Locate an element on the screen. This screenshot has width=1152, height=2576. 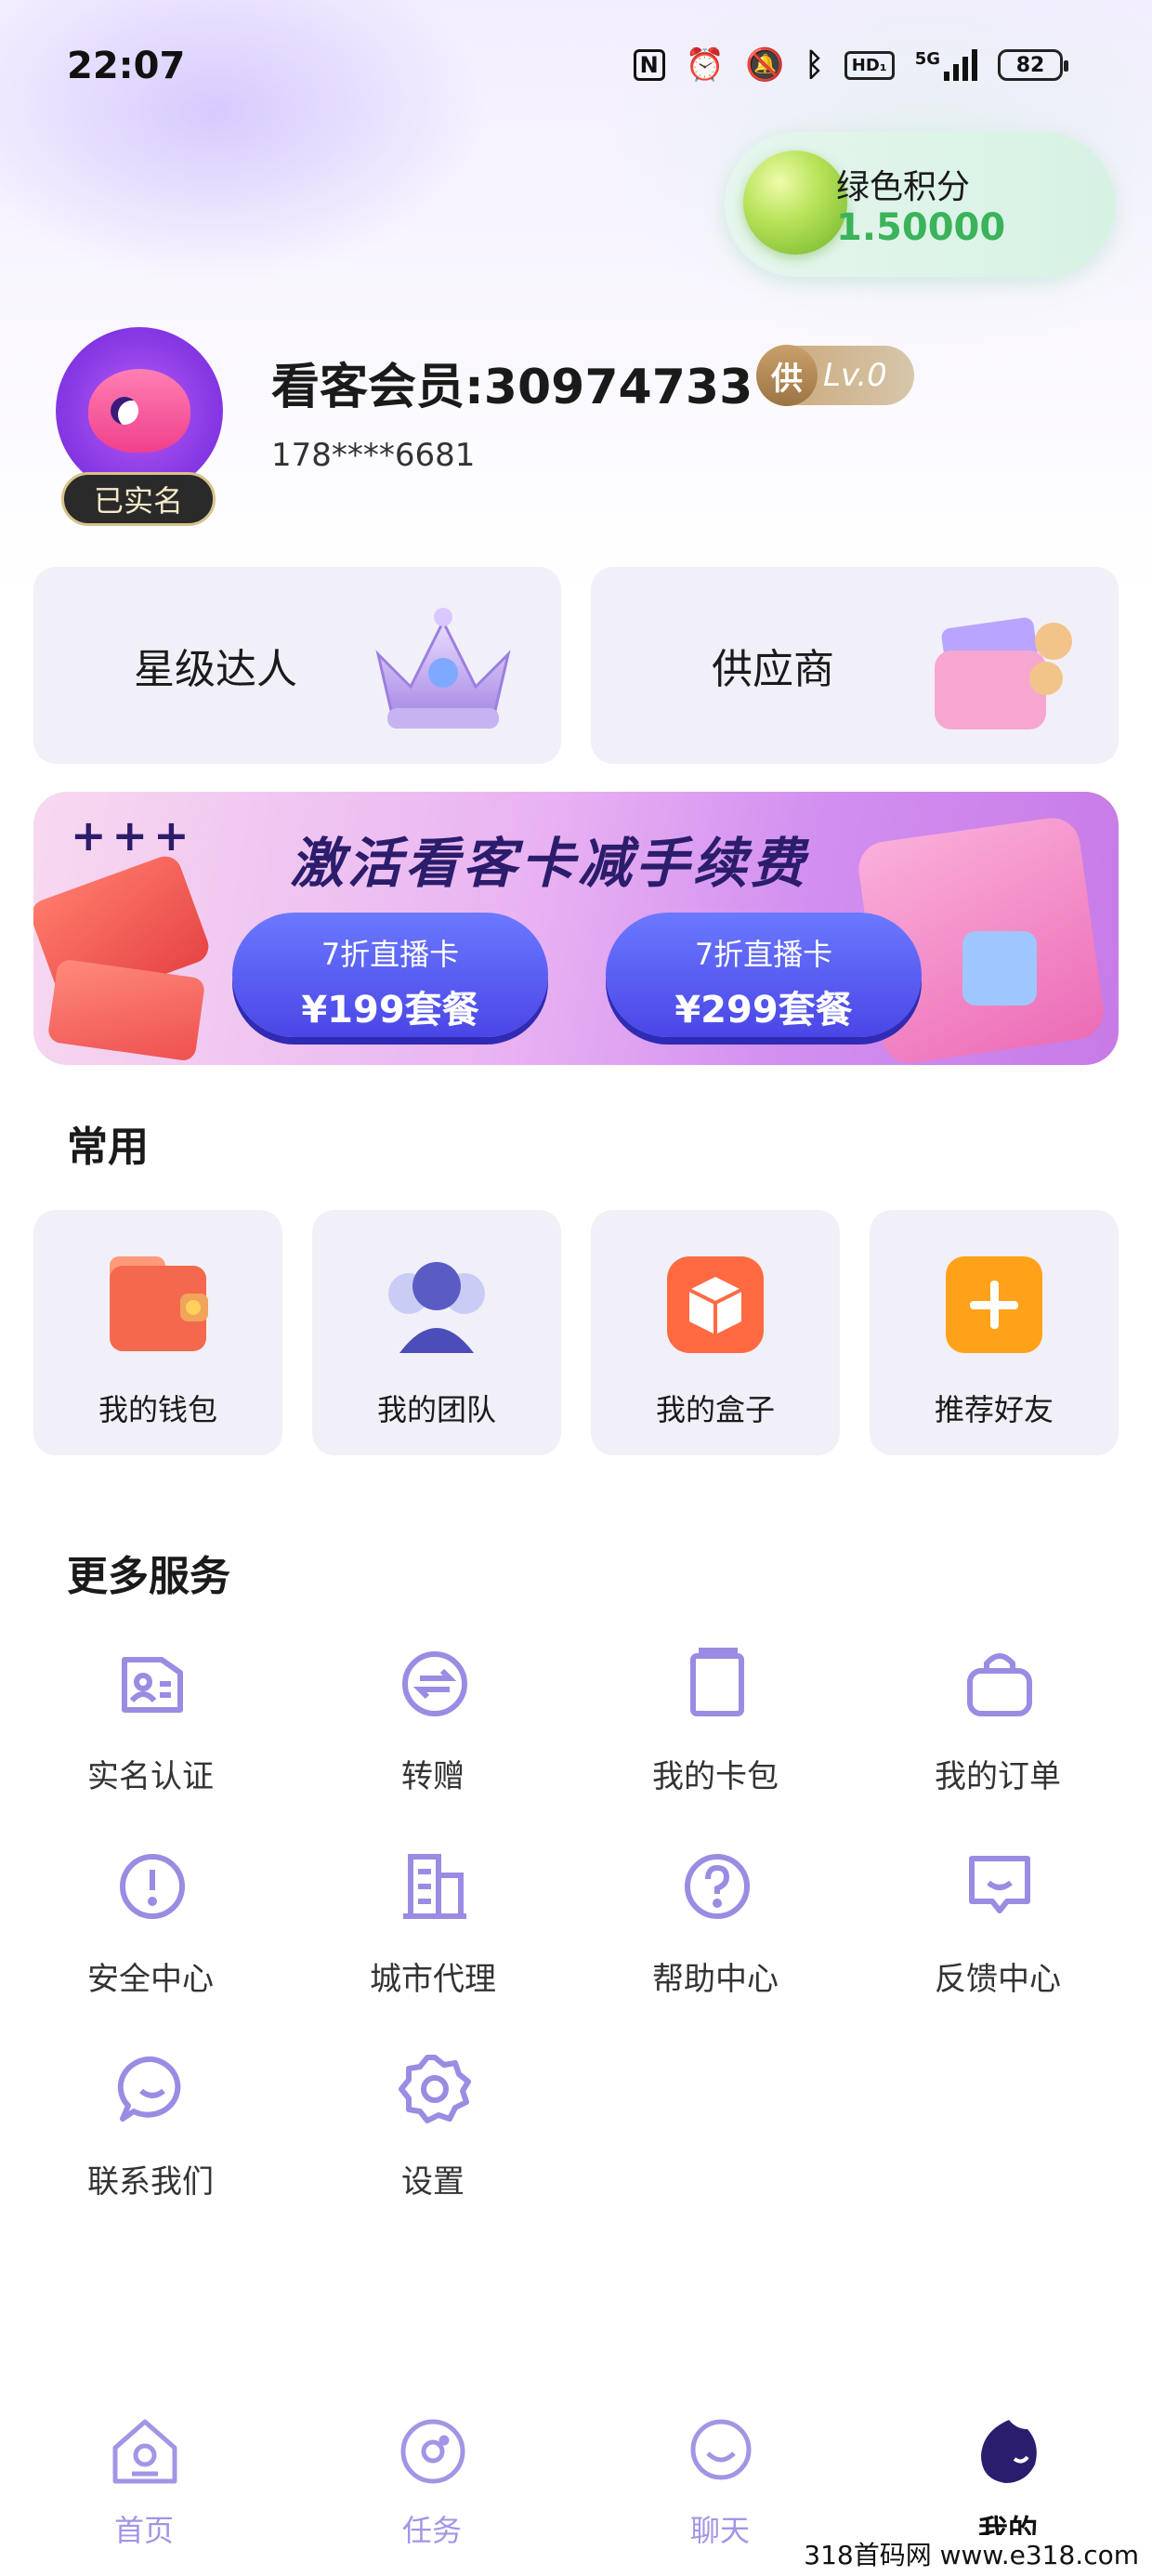
id-card-icon is located at coordinates (152, 1685).